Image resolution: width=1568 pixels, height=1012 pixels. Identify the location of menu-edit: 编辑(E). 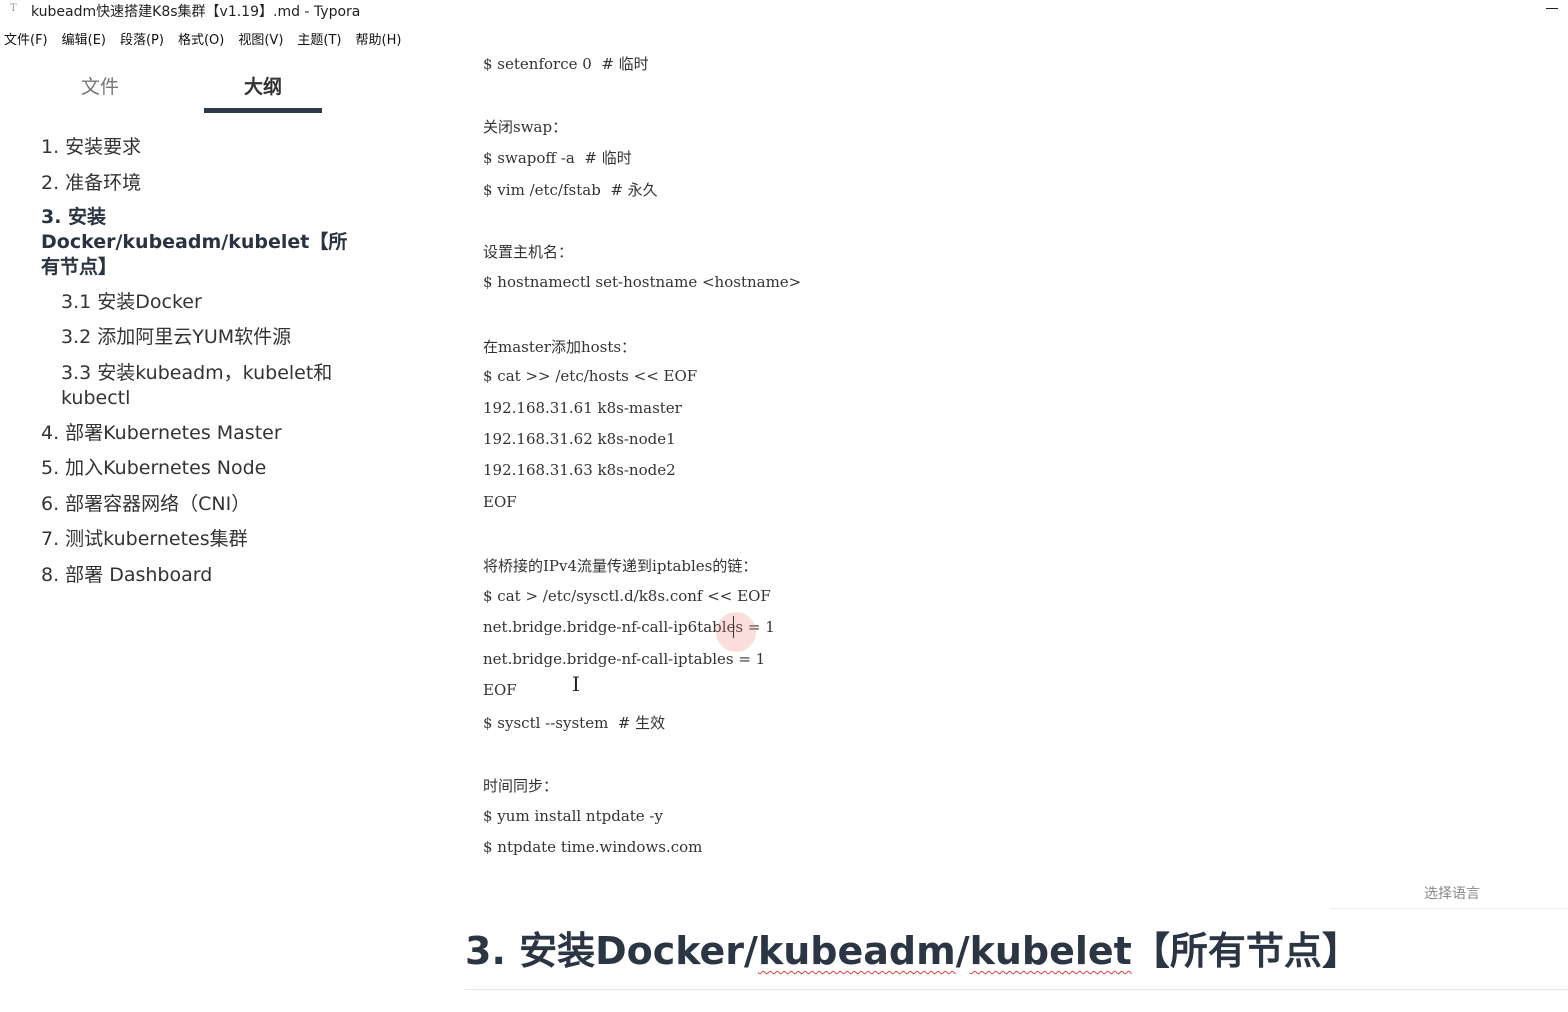
(84, 40).